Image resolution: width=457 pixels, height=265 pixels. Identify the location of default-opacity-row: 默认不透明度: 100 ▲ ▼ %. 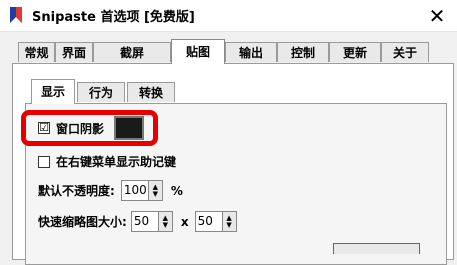
(110, 190).